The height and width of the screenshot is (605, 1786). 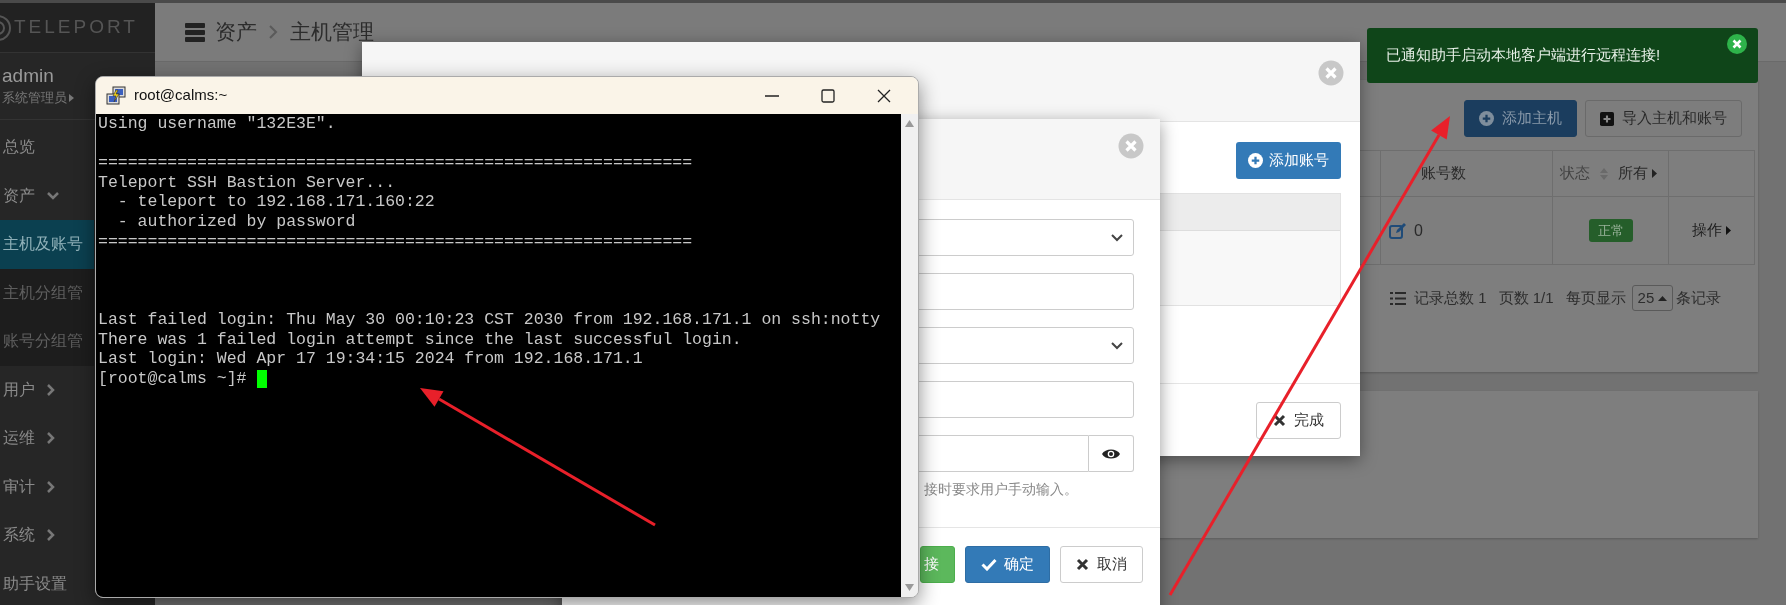 What do you see at coordinates (1699, 297) in the screenshot?
I see `per-page-suffix: 条记录` at bounding box center [1699, 297].